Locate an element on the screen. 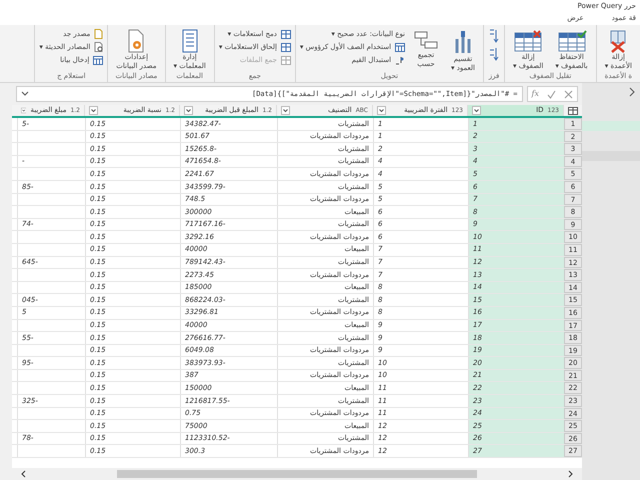 The image size is (640, 480). document-clock-icon is located at coordinates (99, 47).